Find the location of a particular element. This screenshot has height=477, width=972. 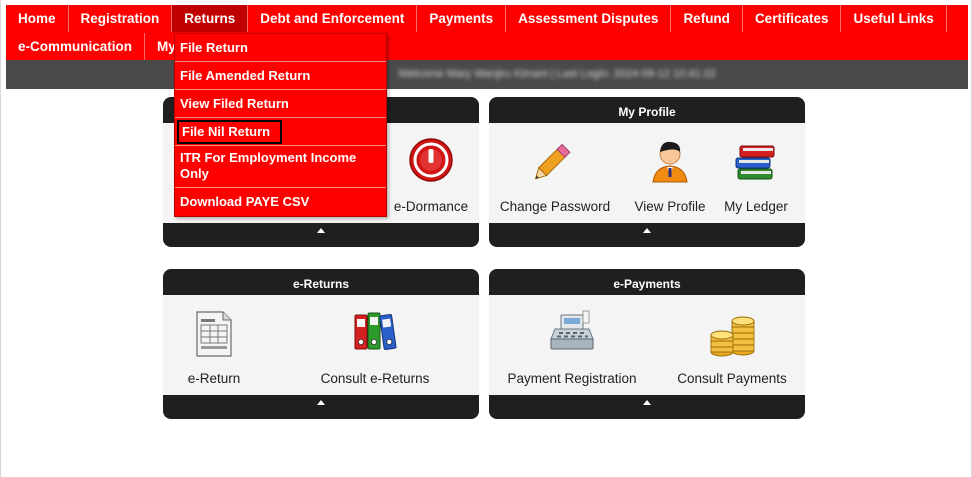

tile-e-return: e-Return is located at coordinates (214, 345).